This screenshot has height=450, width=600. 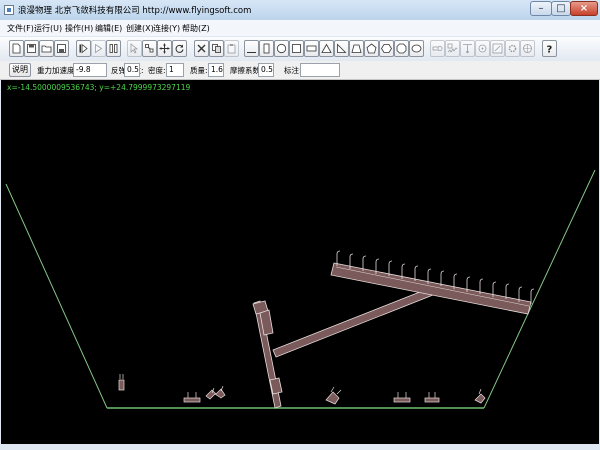 What do you see at coordinates (266, 70) in the screenshot?
I see `friction-input: 0.5` at bounding box center [266, 70].